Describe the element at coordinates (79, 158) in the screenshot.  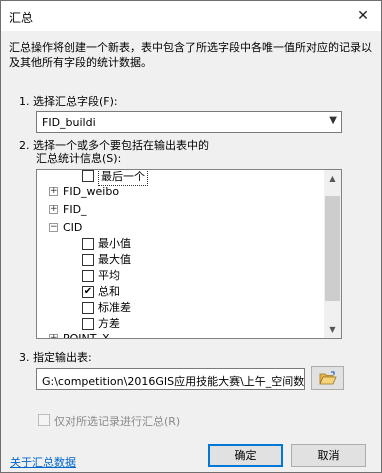
I see `step2-label-line2: 汇总统计信息(S):` at that location.